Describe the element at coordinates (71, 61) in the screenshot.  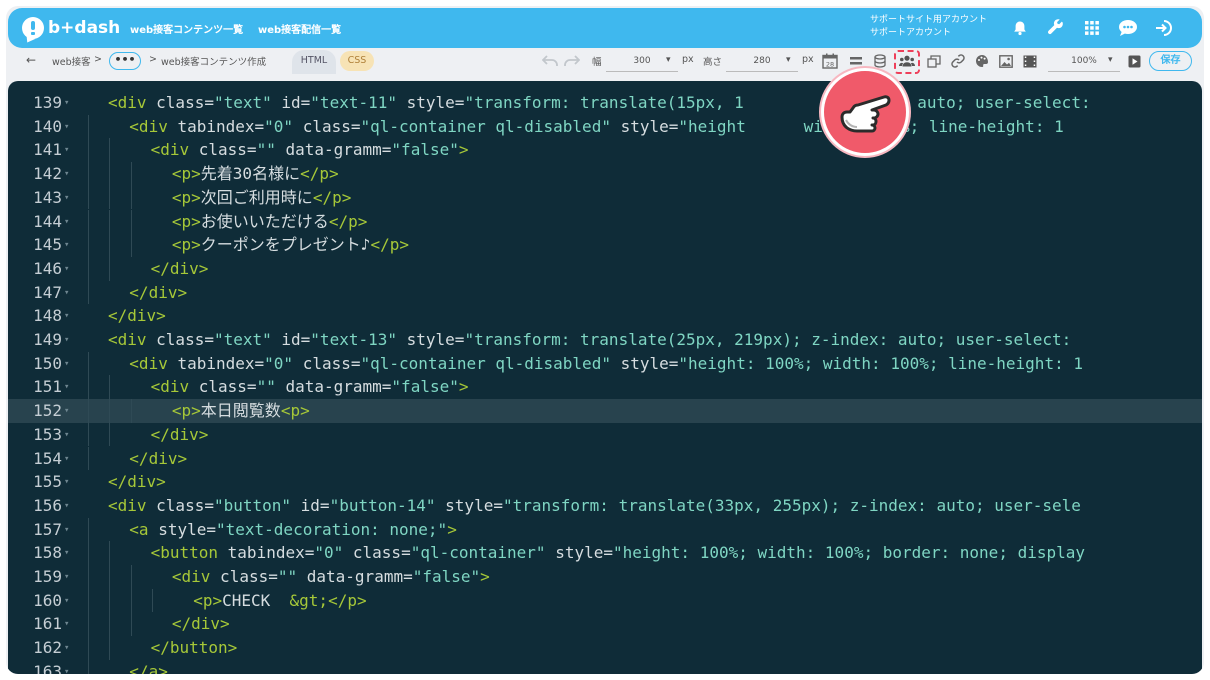
I see `breadcrumb-root: web接客` at that location.